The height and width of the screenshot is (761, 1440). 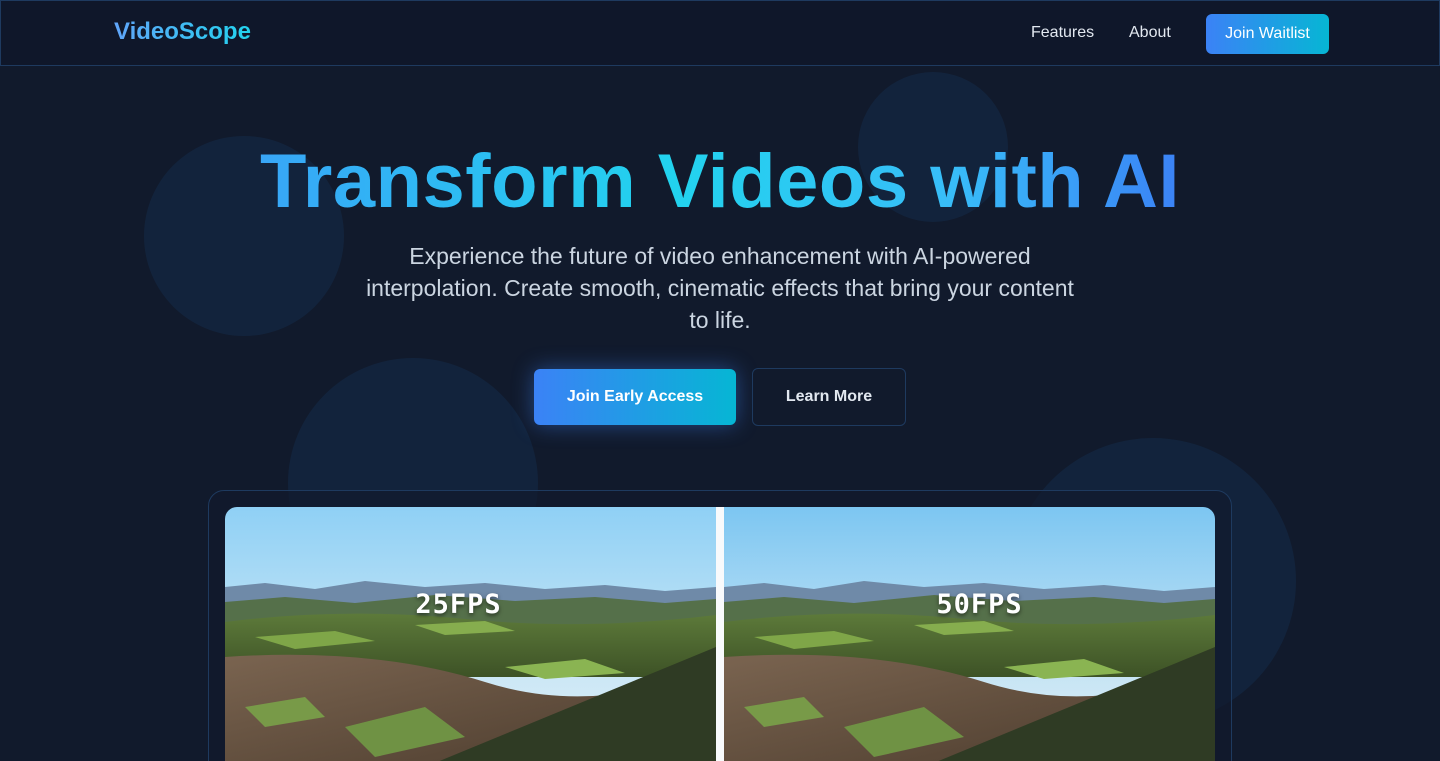 I want to click on video-preview-25fps: 25FPS, so click(x=470, y=634).